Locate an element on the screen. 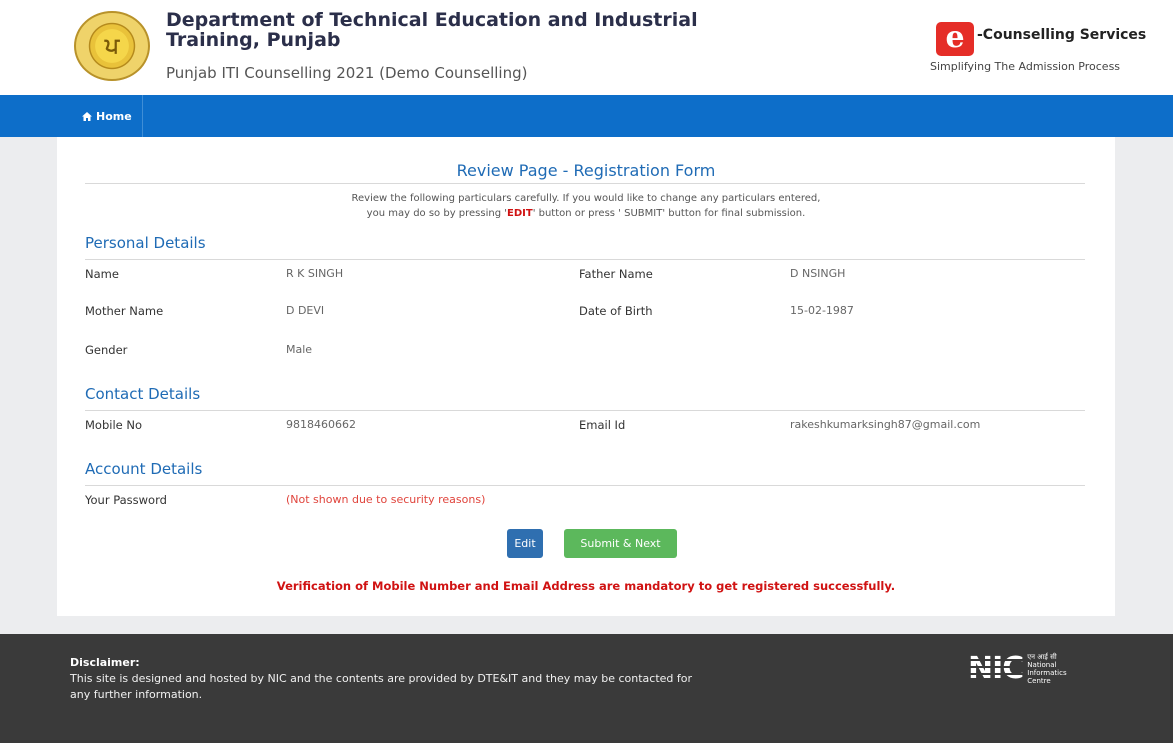 The image size is (1173, 743). account-divider is located at coordinates (585, 485).